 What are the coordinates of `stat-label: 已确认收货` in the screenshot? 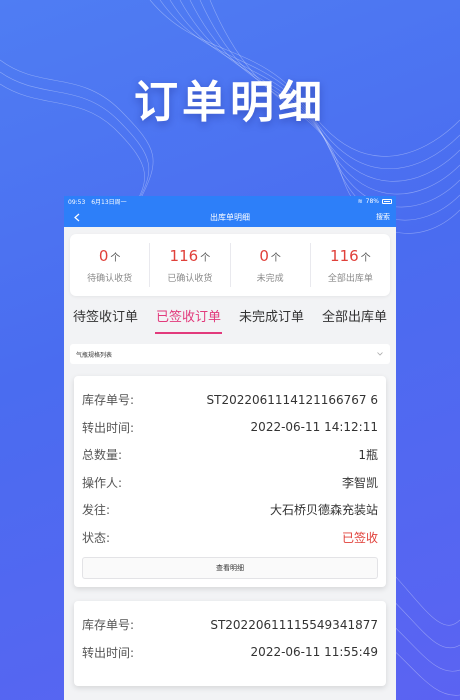 It's located at (190, 279).